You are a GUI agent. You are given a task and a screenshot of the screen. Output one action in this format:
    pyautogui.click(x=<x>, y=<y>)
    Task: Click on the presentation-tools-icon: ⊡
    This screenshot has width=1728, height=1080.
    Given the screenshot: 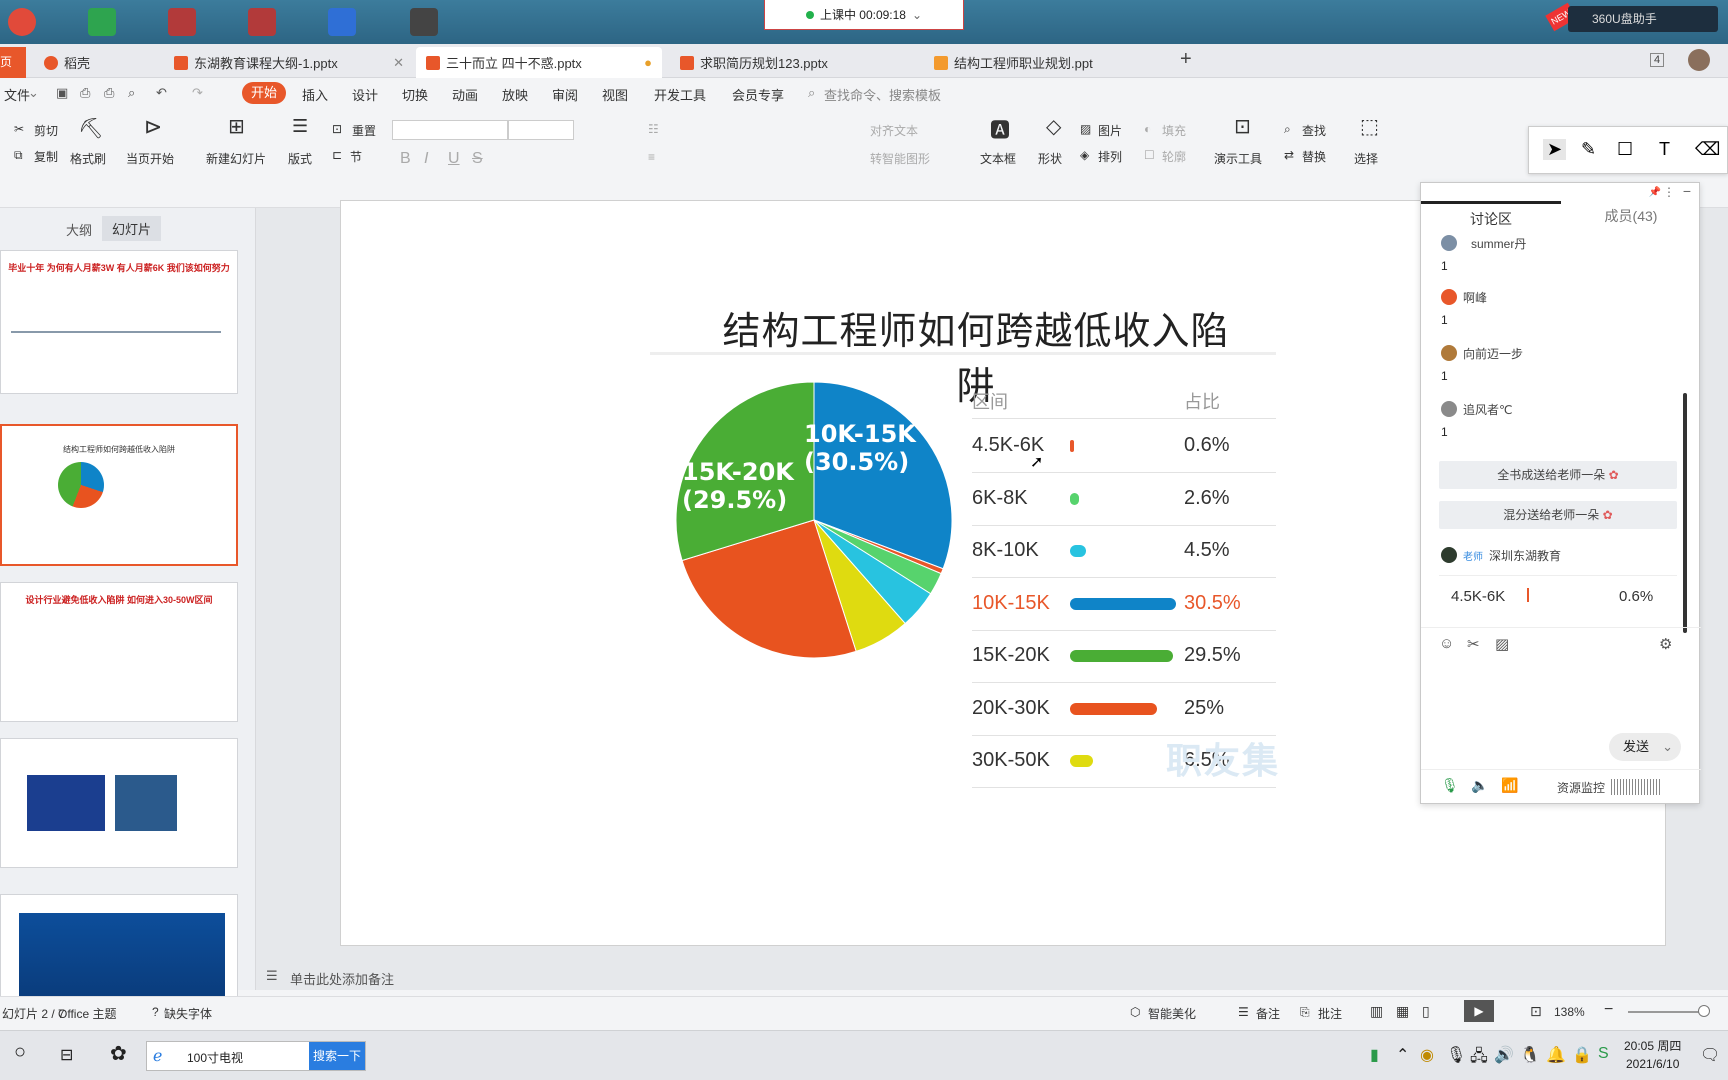 What is the action you would take?
    pyautogui.click(x=1242, y=126)
    